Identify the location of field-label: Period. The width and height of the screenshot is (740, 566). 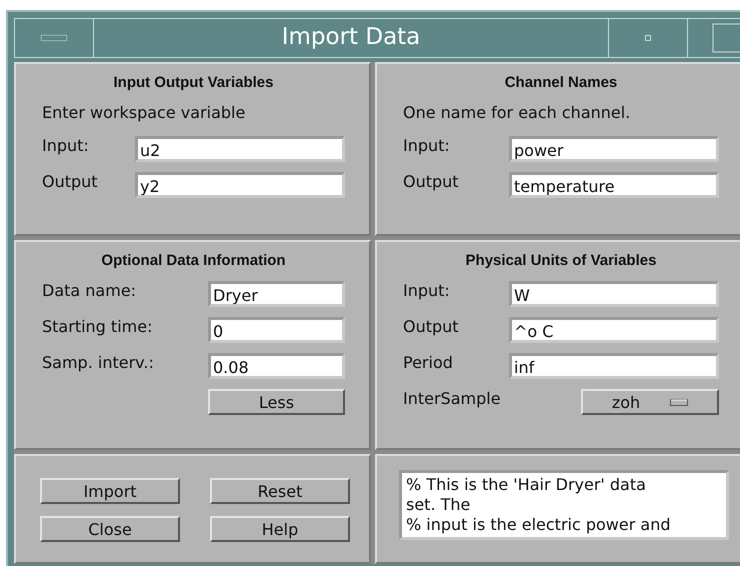
(428, 362).